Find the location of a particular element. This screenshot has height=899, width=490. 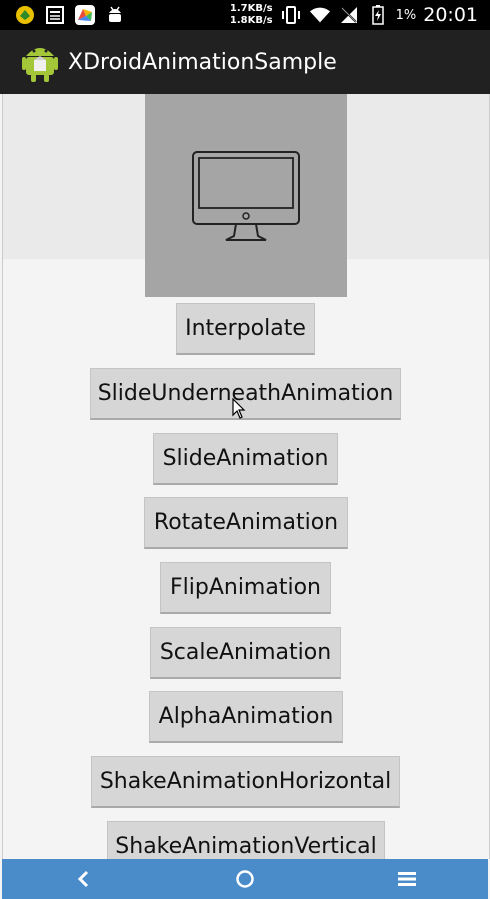

app-title: XDroidAnimationSample is located at coordinates (202, 62).